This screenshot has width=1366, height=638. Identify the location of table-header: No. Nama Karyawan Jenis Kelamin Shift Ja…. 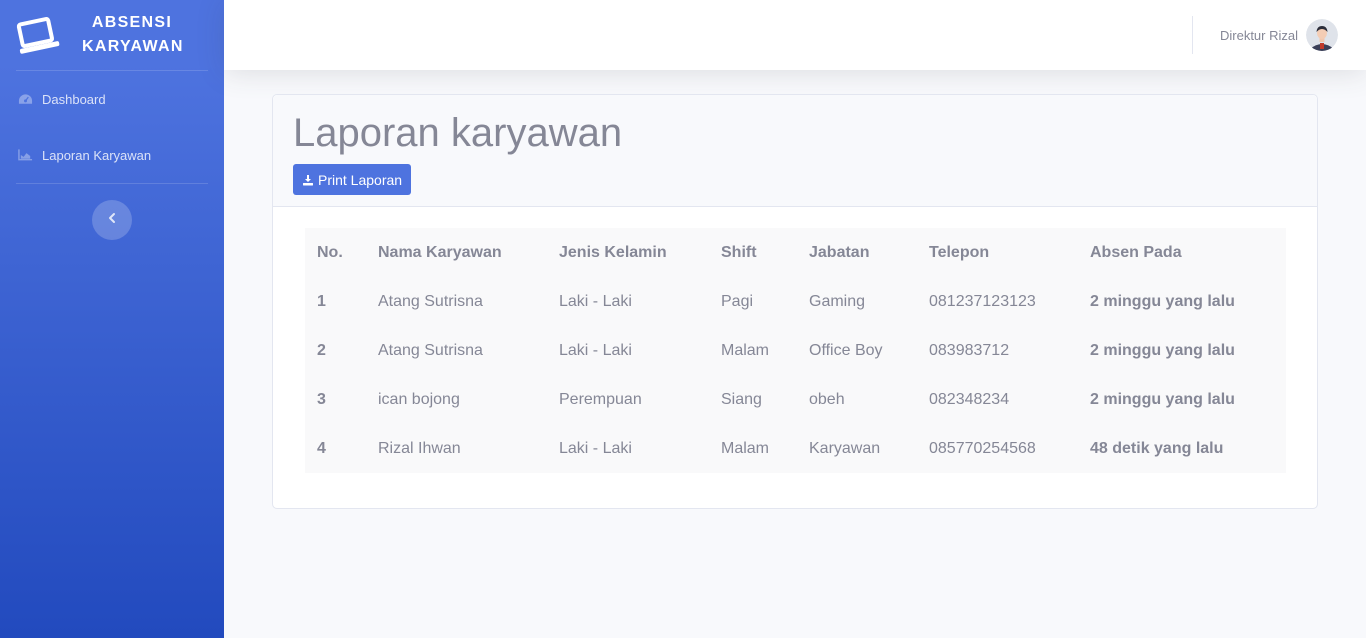
(795, 252).